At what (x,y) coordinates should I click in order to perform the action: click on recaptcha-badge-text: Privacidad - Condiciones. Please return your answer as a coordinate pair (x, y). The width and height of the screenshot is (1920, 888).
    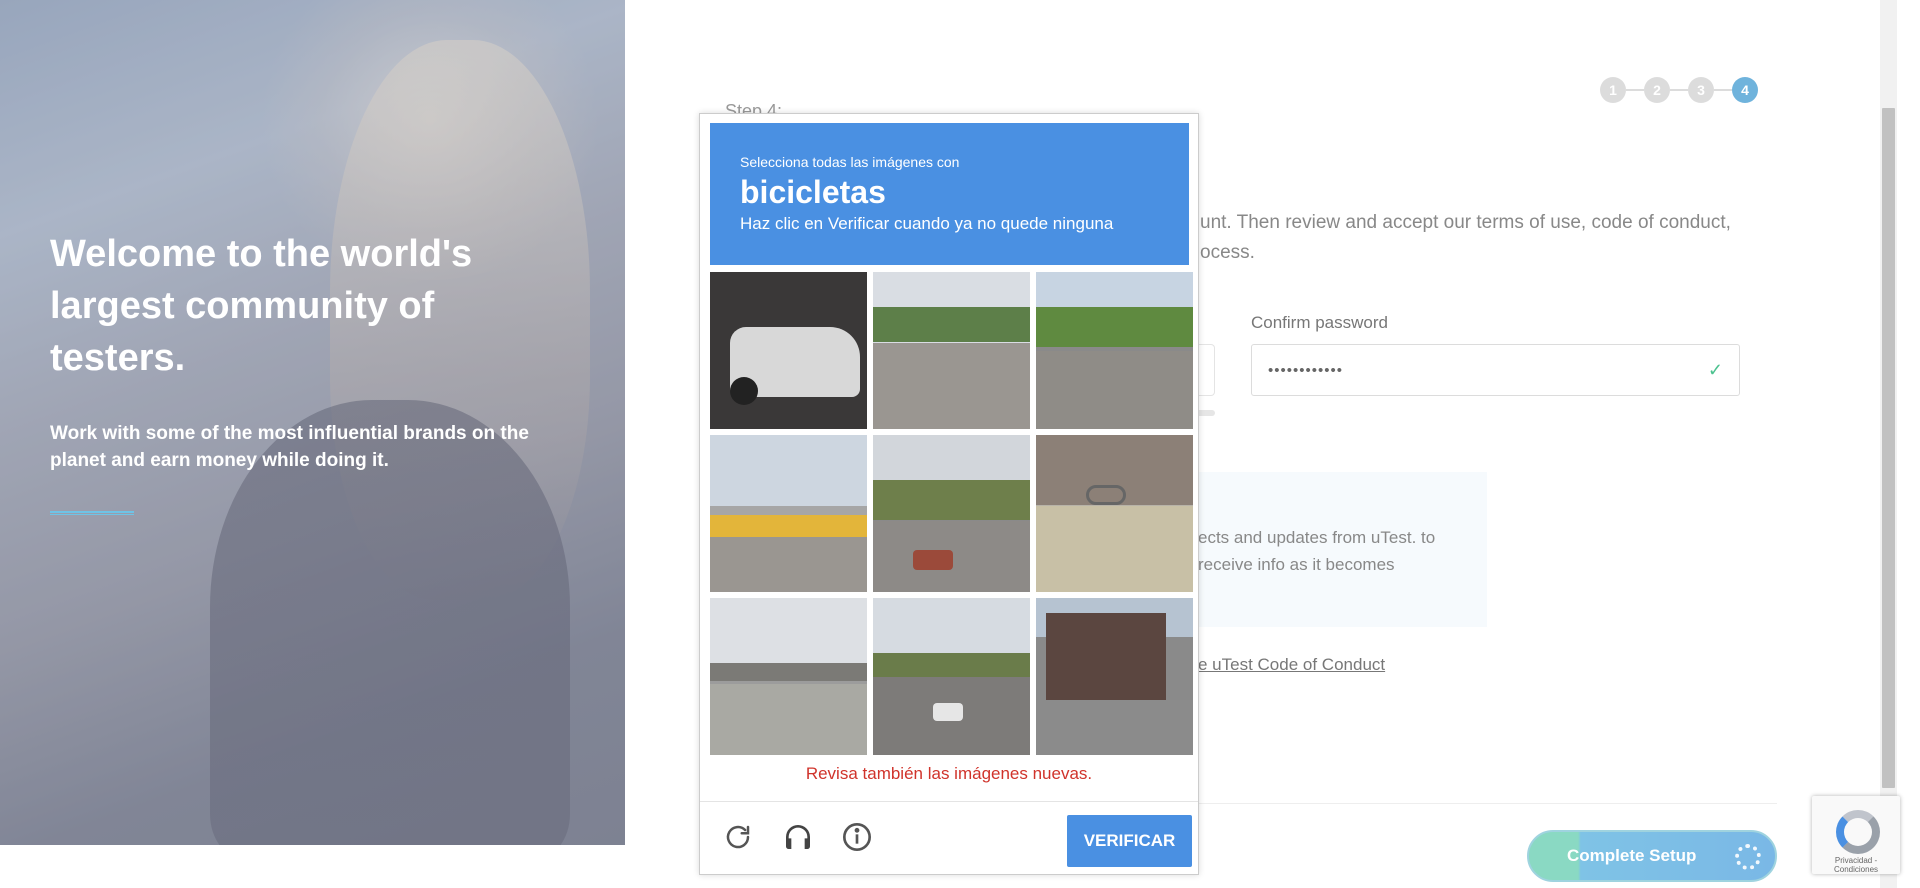
    Looking at the image, I should click on (1856, 865).